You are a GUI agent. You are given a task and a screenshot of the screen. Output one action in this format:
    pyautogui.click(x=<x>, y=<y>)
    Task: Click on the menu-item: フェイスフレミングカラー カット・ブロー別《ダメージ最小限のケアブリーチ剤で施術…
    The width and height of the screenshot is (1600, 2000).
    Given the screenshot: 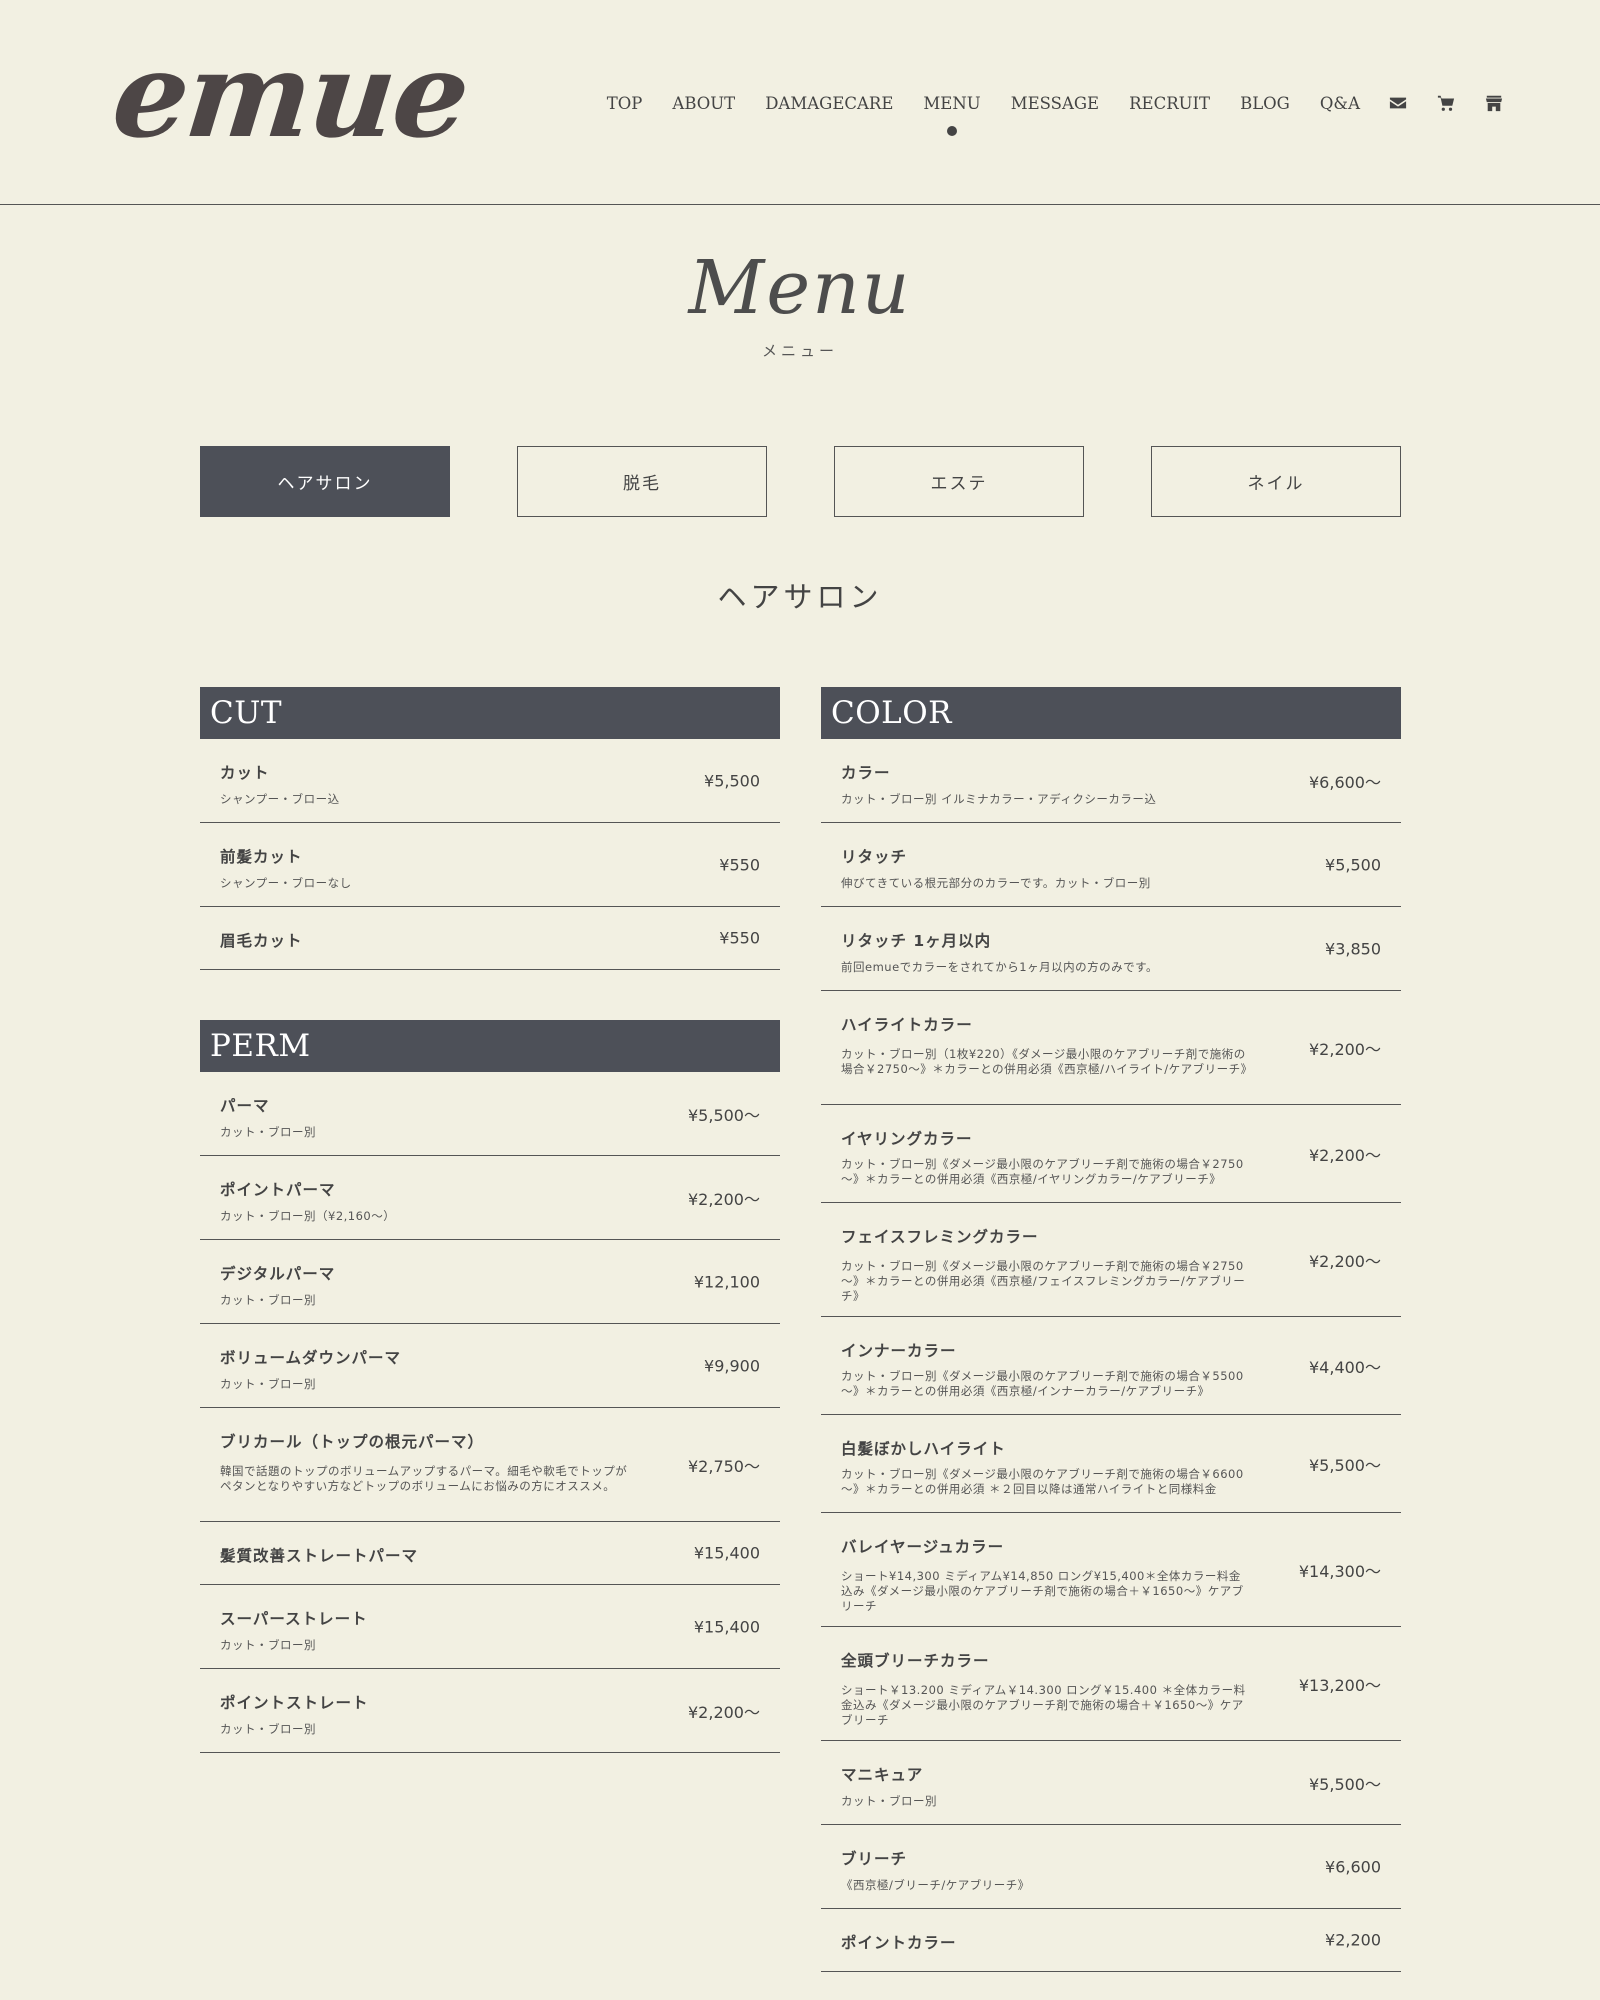 What is the action you would take?
    pyautogui.click(x=1111, y=1260)
    